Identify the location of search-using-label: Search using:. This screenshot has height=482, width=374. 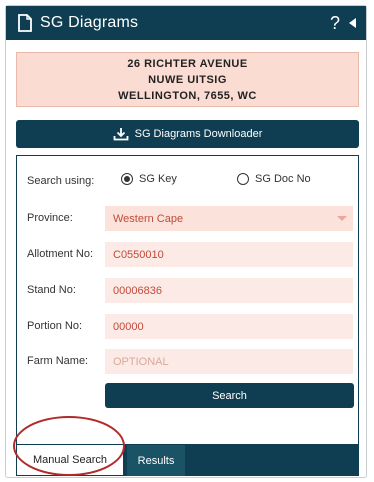
(61, 181).